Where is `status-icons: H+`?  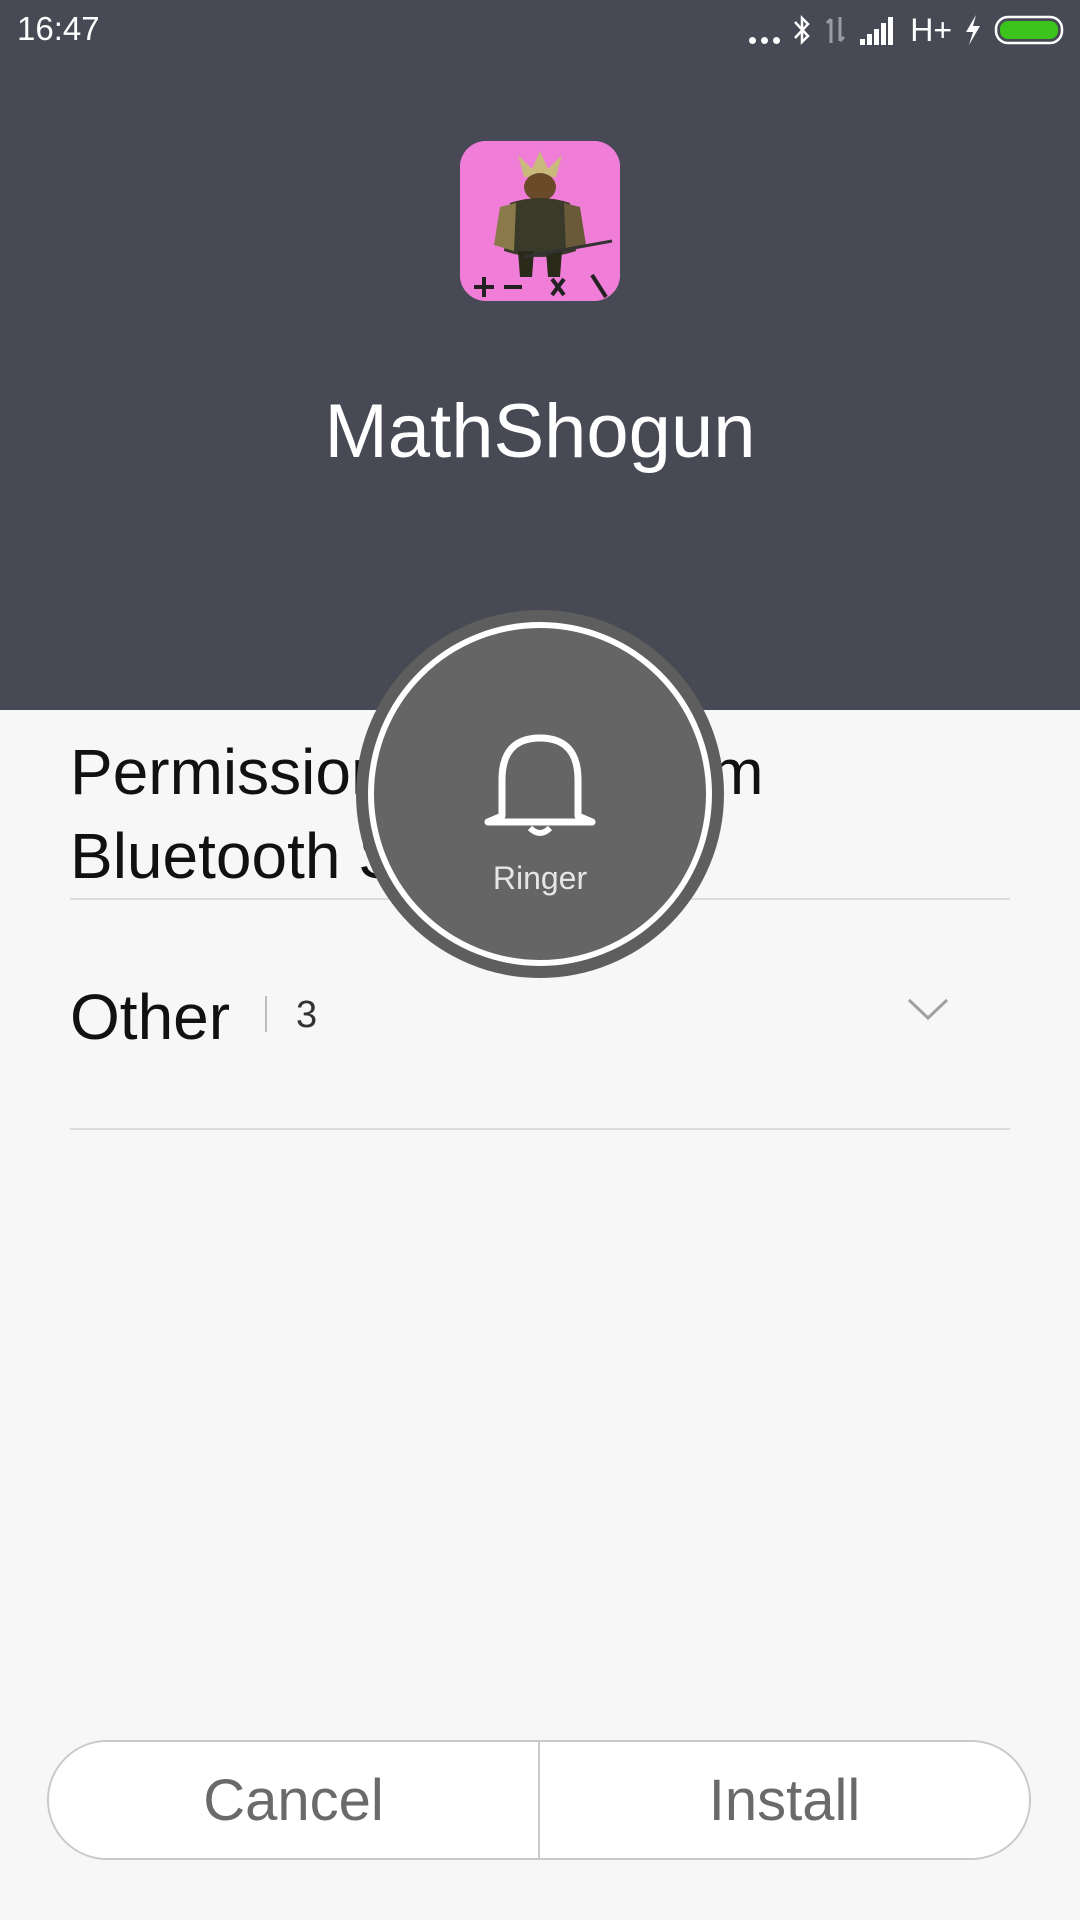 status-icons: H+ is located at coordinates (907, 30).